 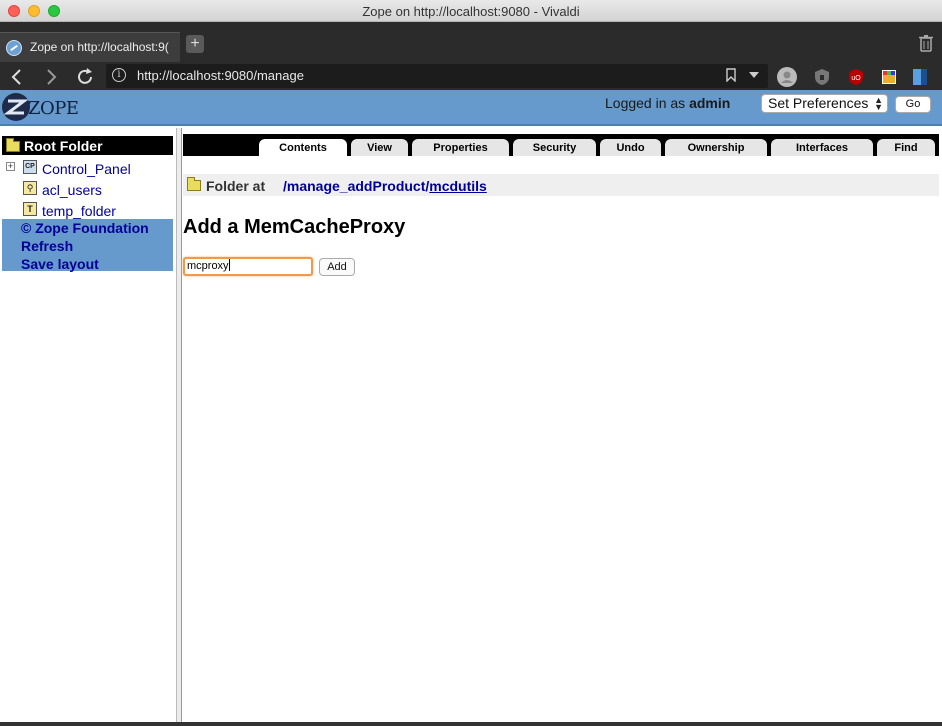 What do you see at coordinates (437, 76) in the screenshot?
I see `address-bar: i http://localhost:9080/manage` at bounding box center [437, 76].